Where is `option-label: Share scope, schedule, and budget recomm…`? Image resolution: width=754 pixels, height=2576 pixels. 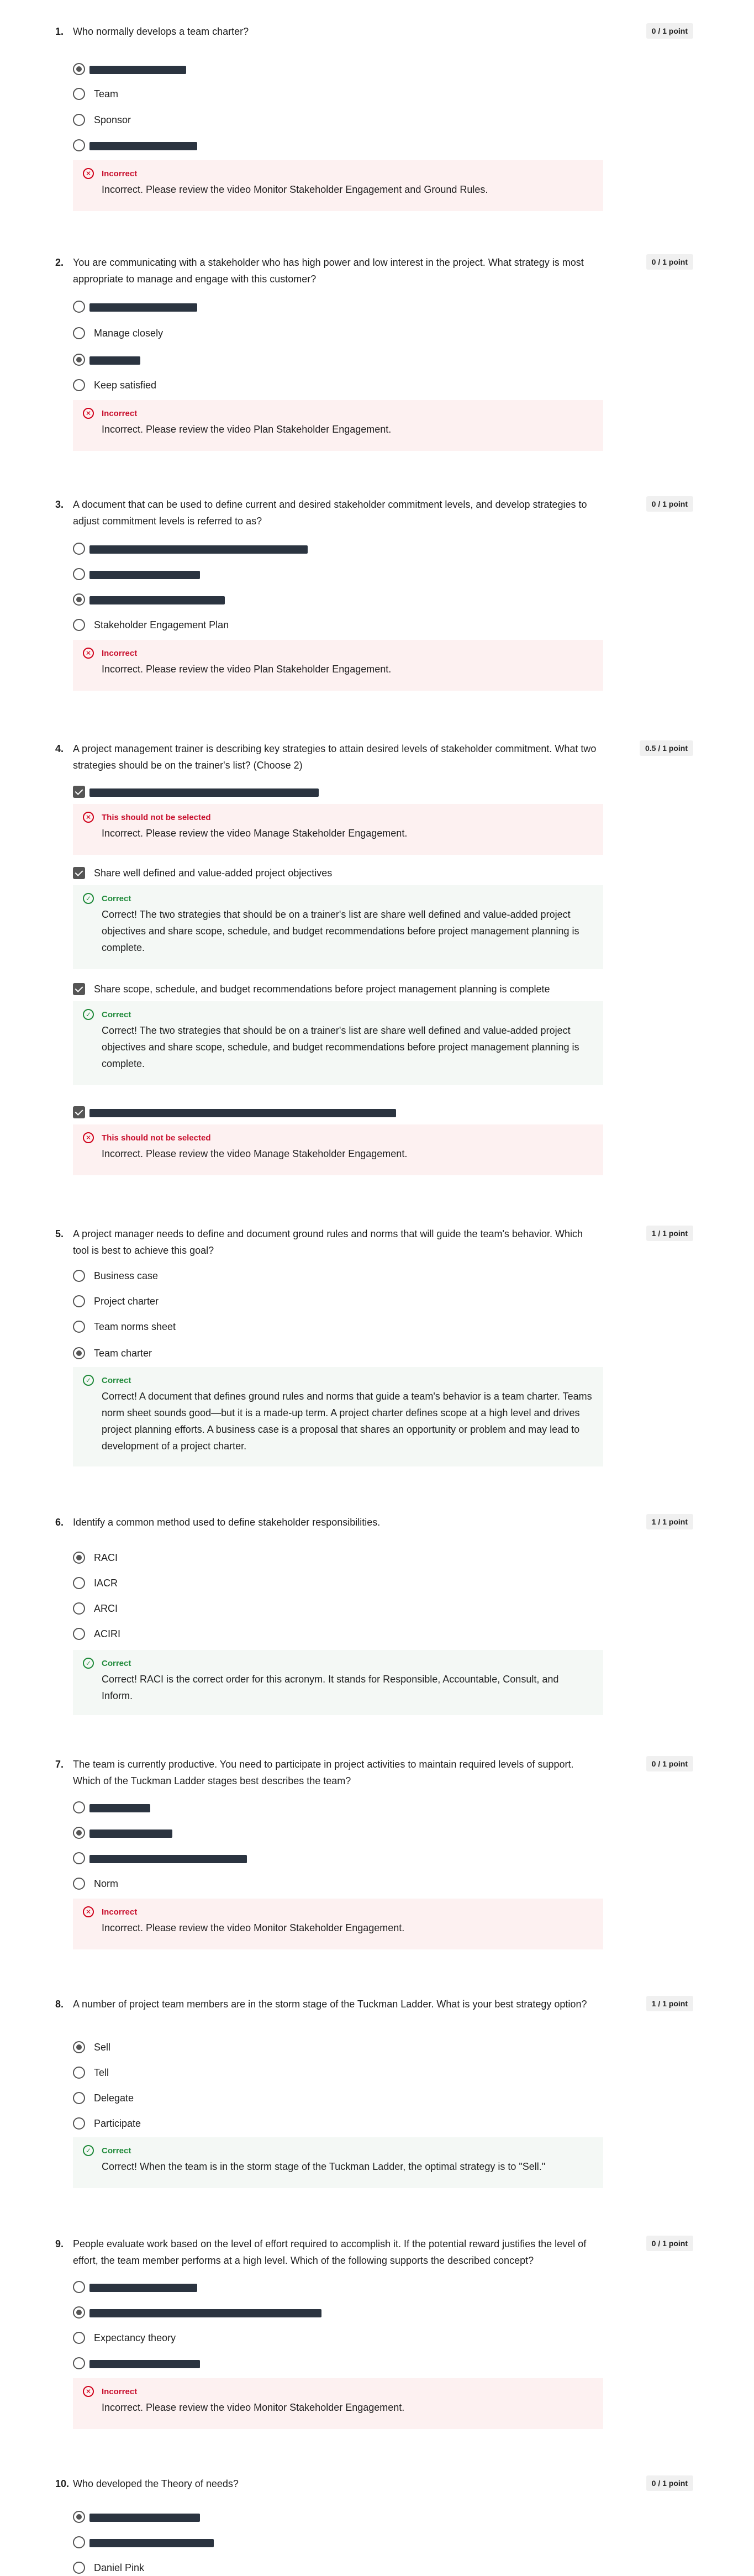 option-label: Share scope, schedule, and budget recomm… is located at coordinates (322, 989).